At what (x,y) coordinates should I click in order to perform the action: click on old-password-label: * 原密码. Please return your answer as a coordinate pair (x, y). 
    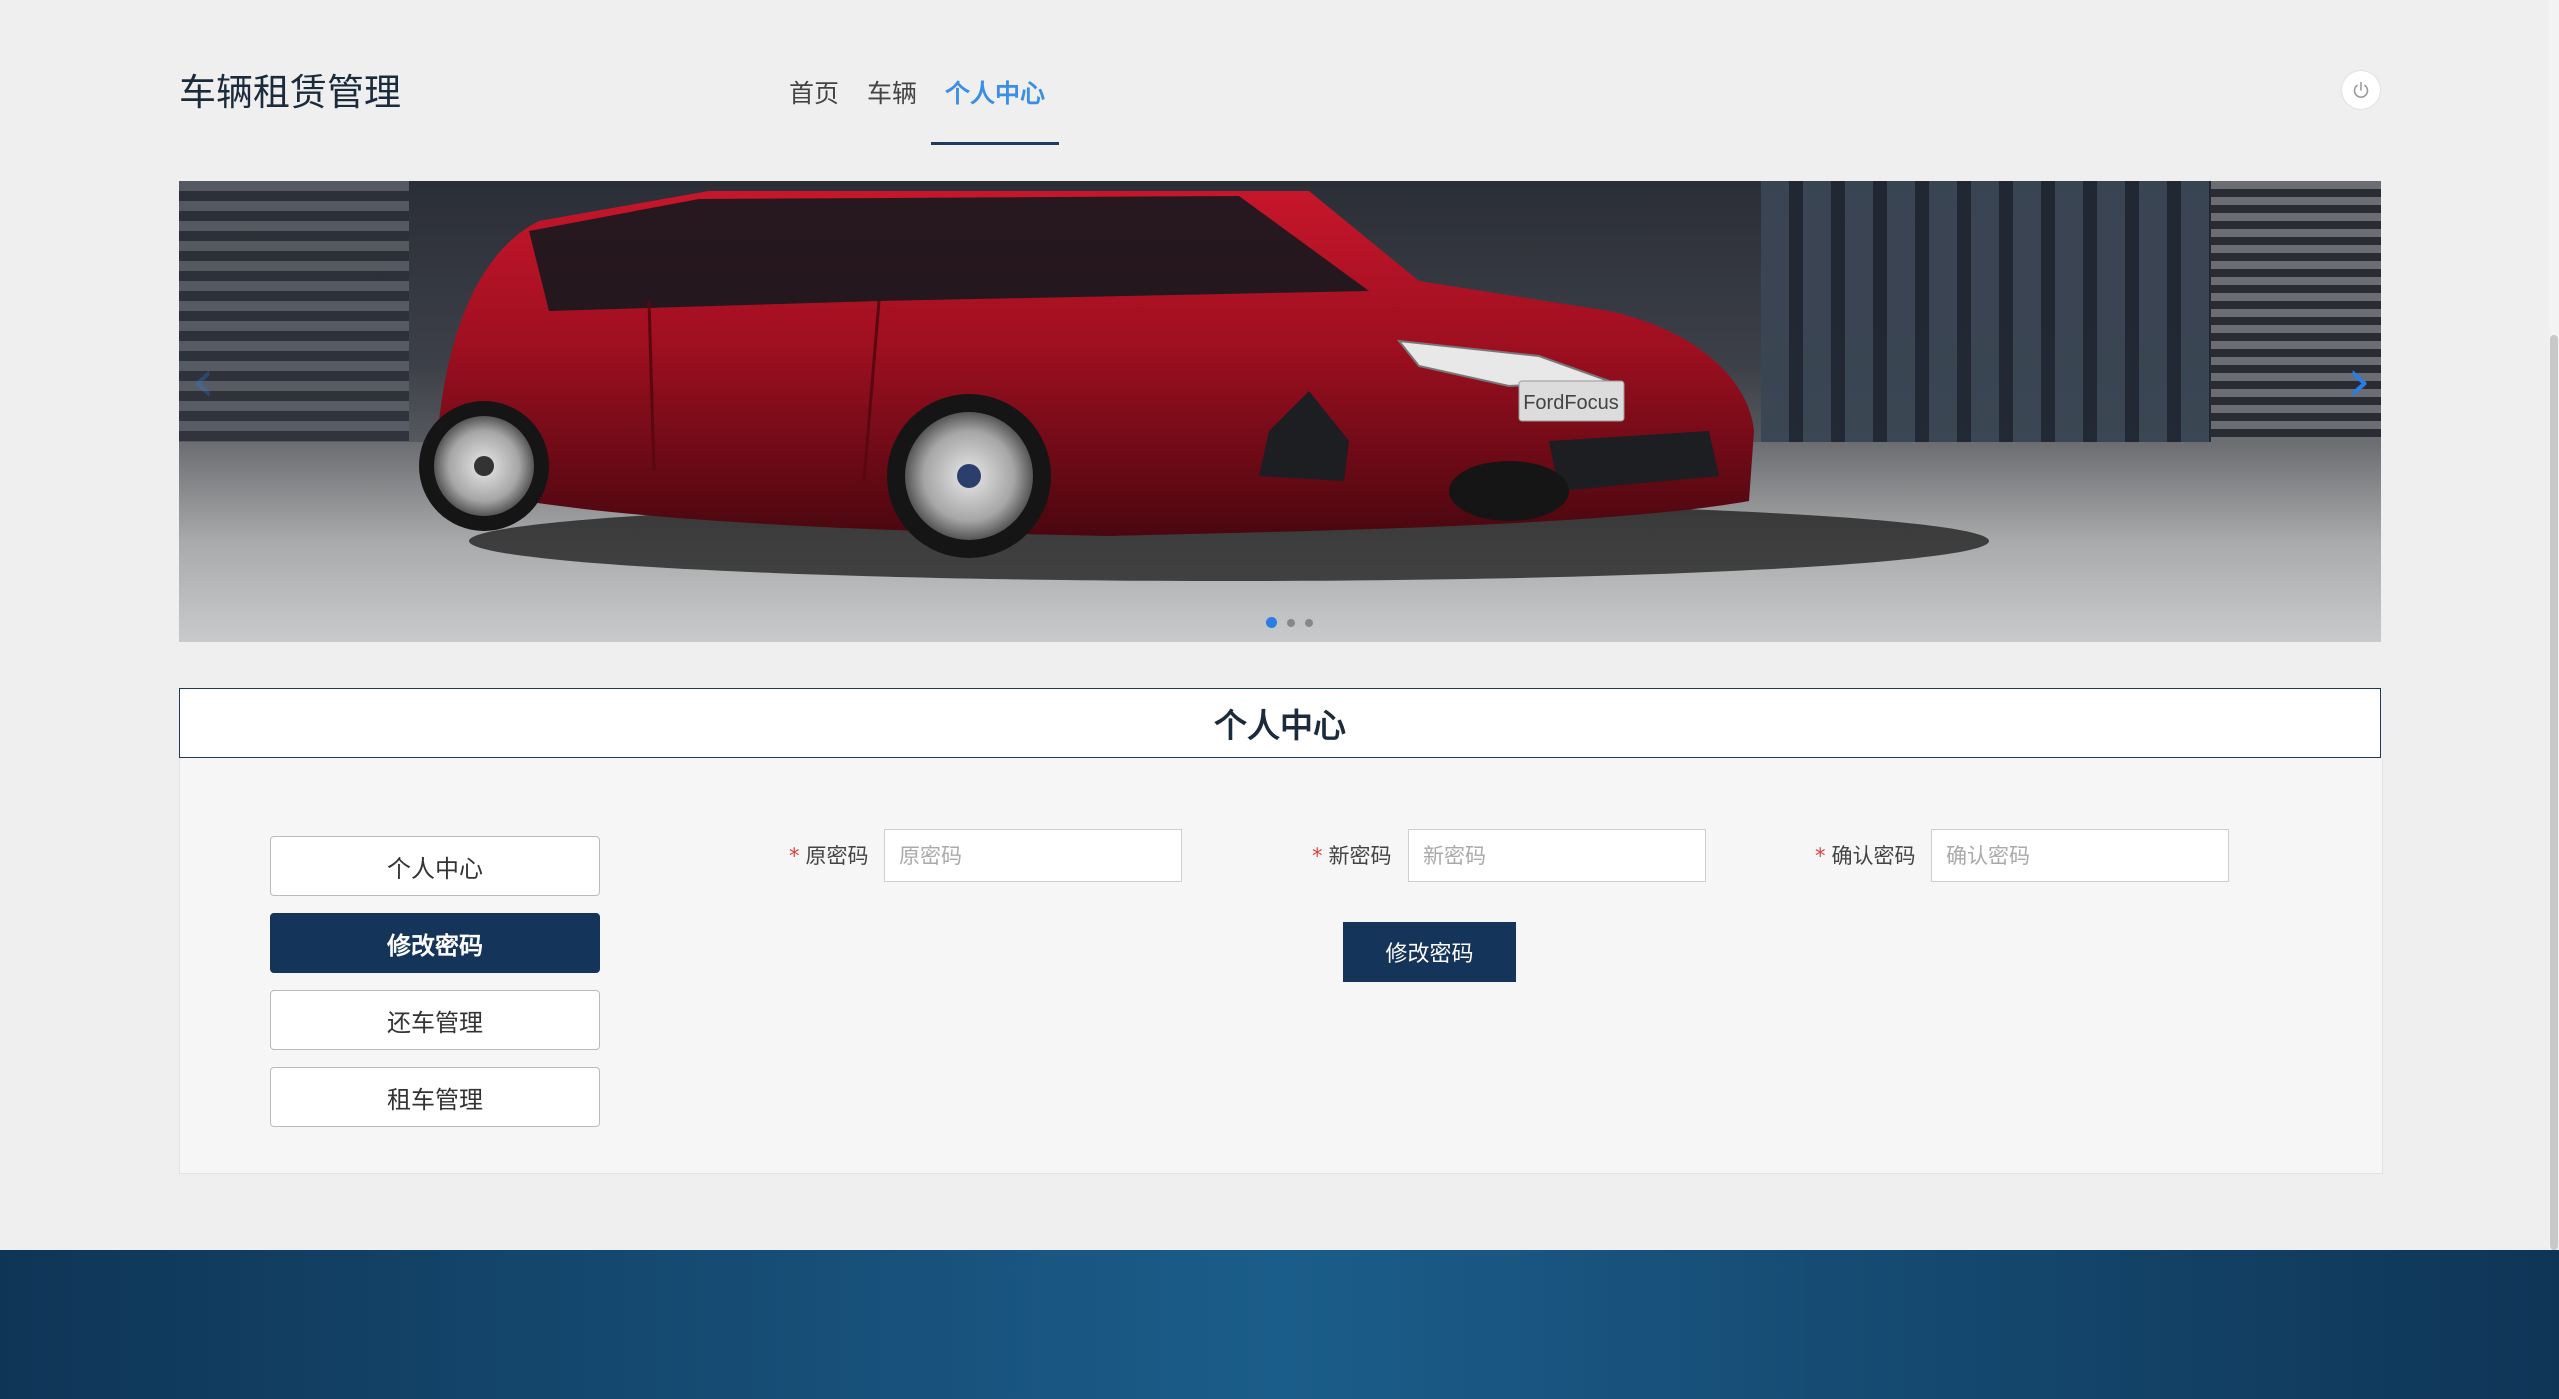
    Looking at the image, I should click on (829, 855).